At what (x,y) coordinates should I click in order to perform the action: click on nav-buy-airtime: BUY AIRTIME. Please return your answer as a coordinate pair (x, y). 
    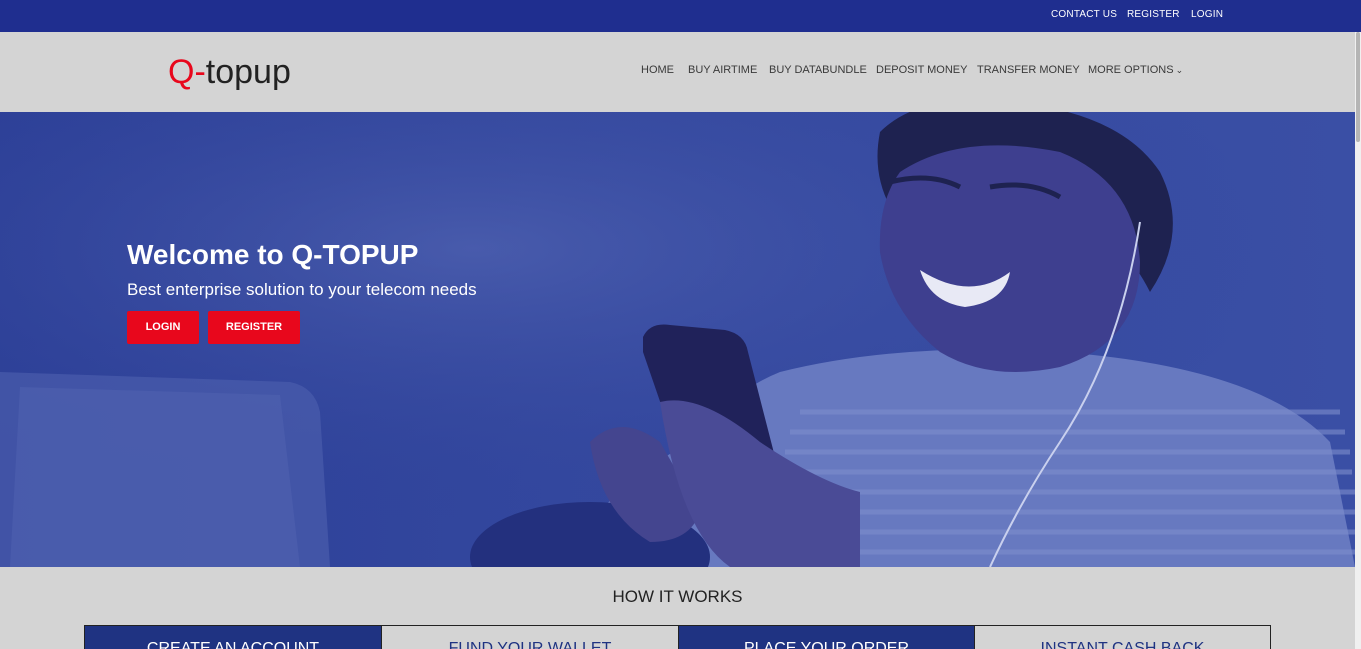
    Looking at the image, I should click on (722, 70).